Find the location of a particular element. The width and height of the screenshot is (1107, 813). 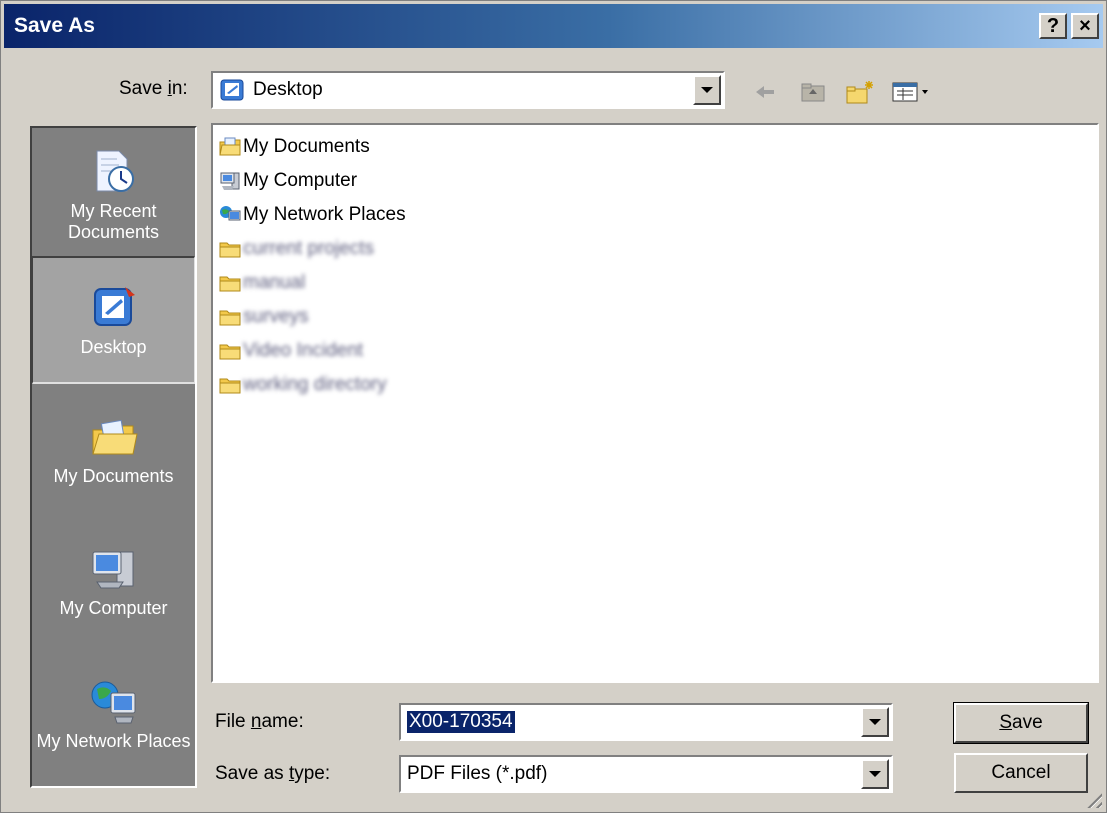

list-item: surveys is located at coordinates (263, 317).